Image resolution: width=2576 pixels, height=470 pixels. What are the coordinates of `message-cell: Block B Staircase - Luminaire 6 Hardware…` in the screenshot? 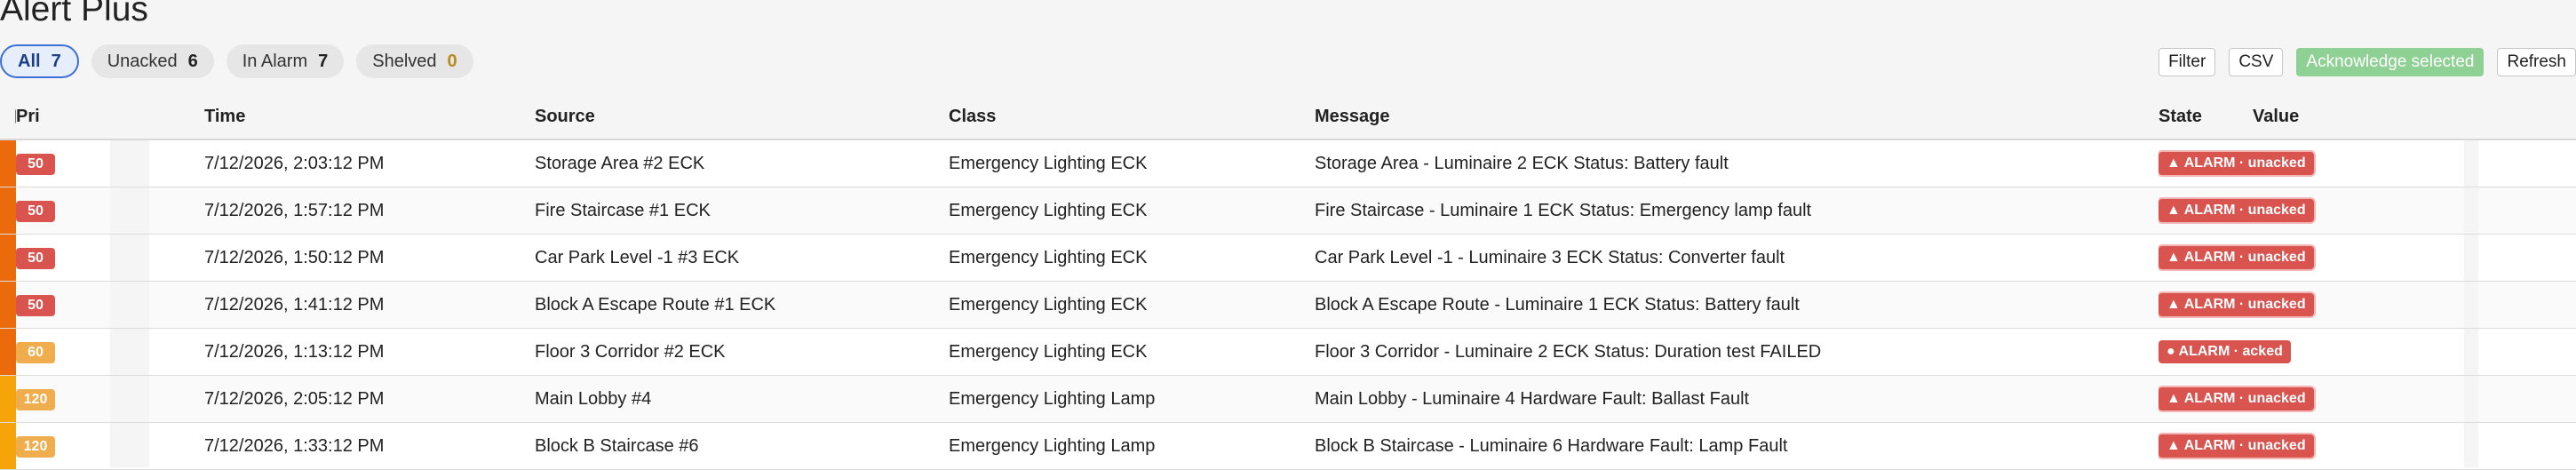 It's located at (1731, 446).